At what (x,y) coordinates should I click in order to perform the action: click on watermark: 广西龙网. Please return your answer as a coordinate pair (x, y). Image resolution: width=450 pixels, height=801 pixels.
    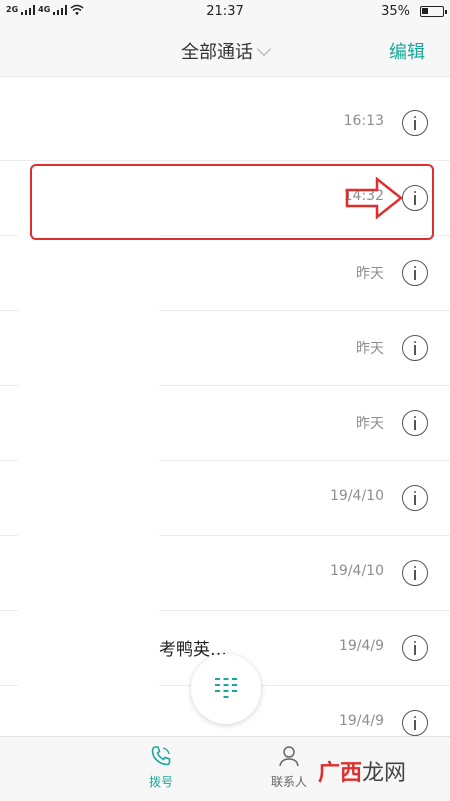
    Looking at the image, I should click on (362, 771).